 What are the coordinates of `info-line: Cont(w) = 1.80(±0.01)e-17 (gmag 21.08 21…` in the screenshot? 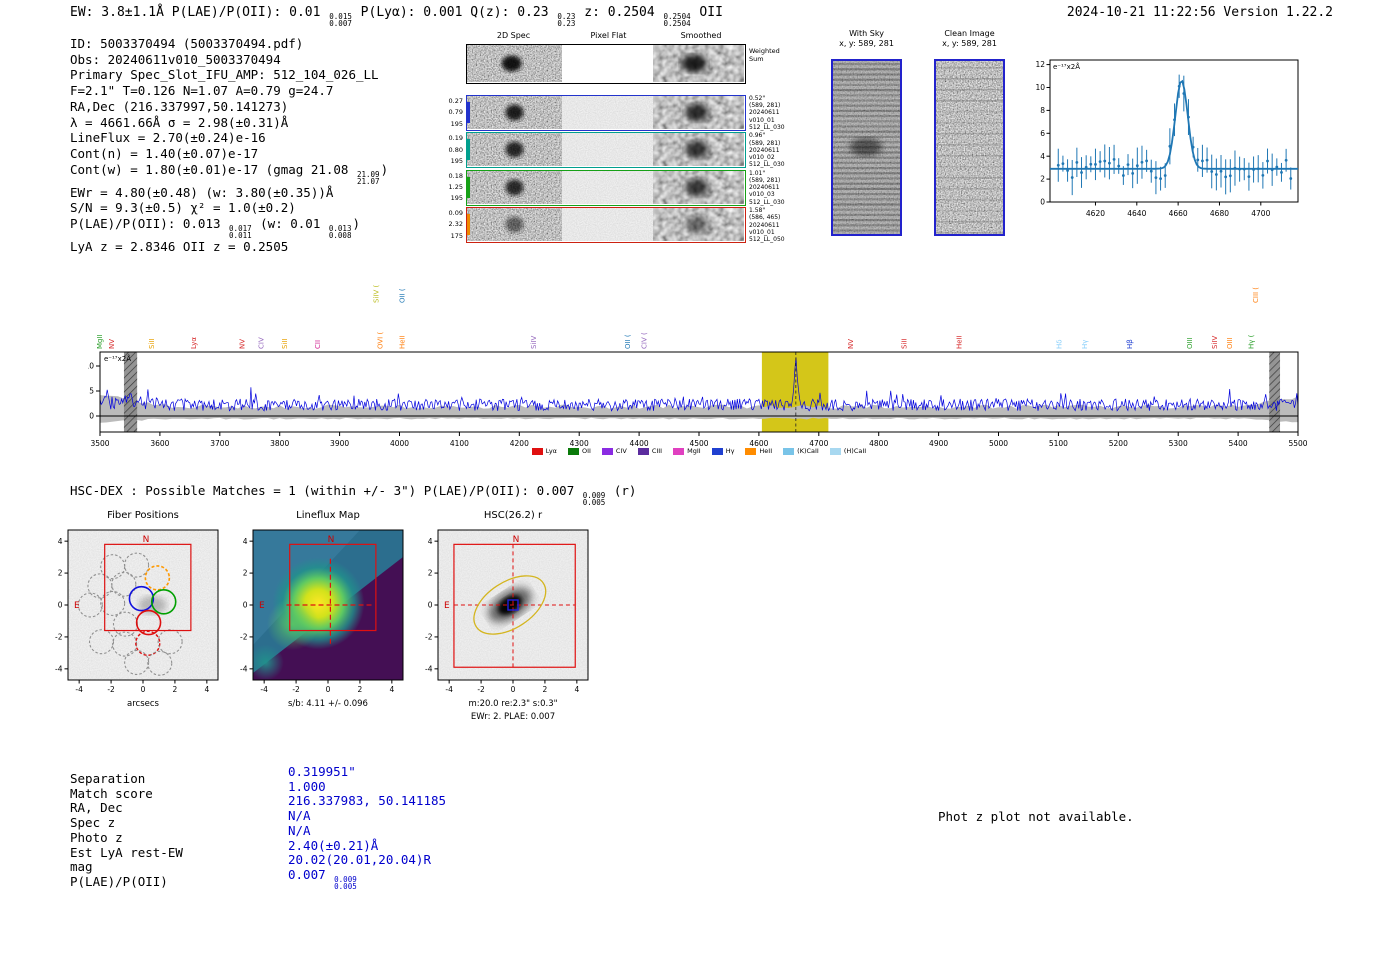 It's located at (229, 173).